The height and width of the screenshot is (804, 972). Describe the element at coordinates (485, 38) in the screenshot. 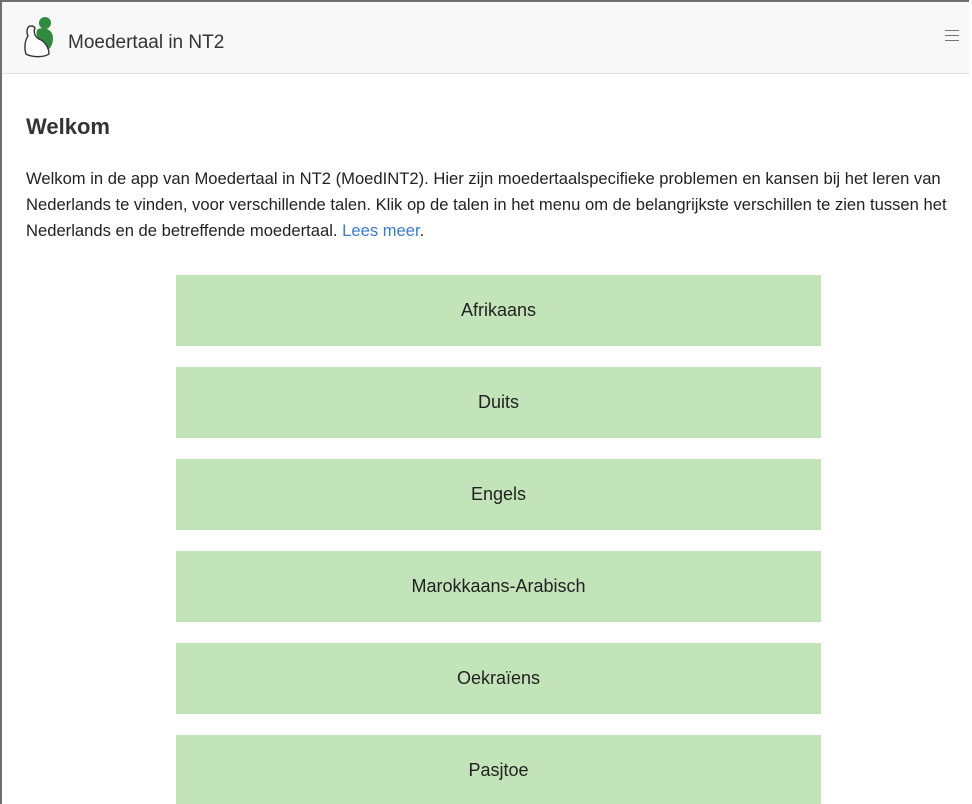

I see `navbar: Moedertaal in NT2` at that location.